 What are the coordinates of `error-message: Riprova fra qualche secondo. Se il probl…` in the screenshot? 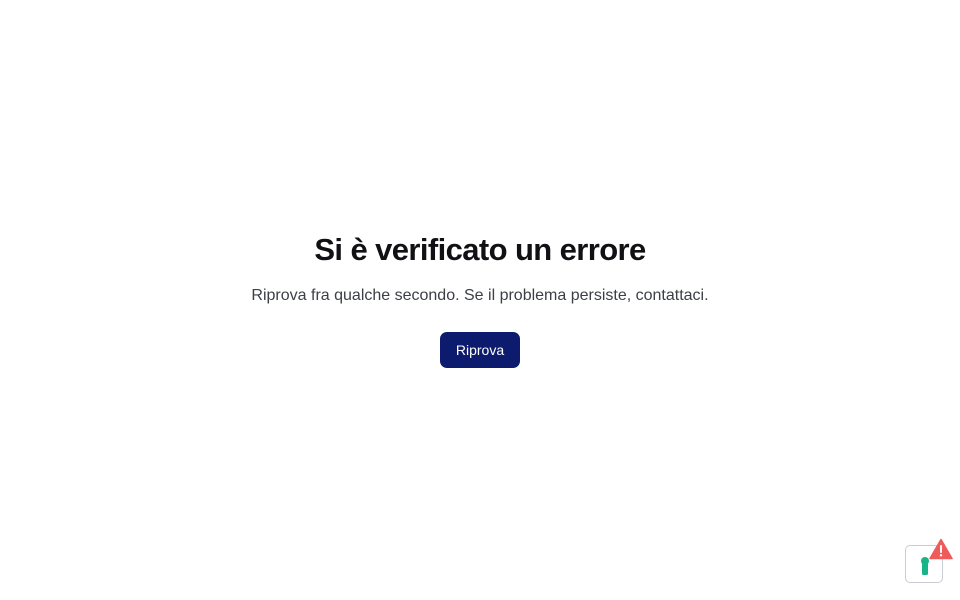 It's located at (480, 295).